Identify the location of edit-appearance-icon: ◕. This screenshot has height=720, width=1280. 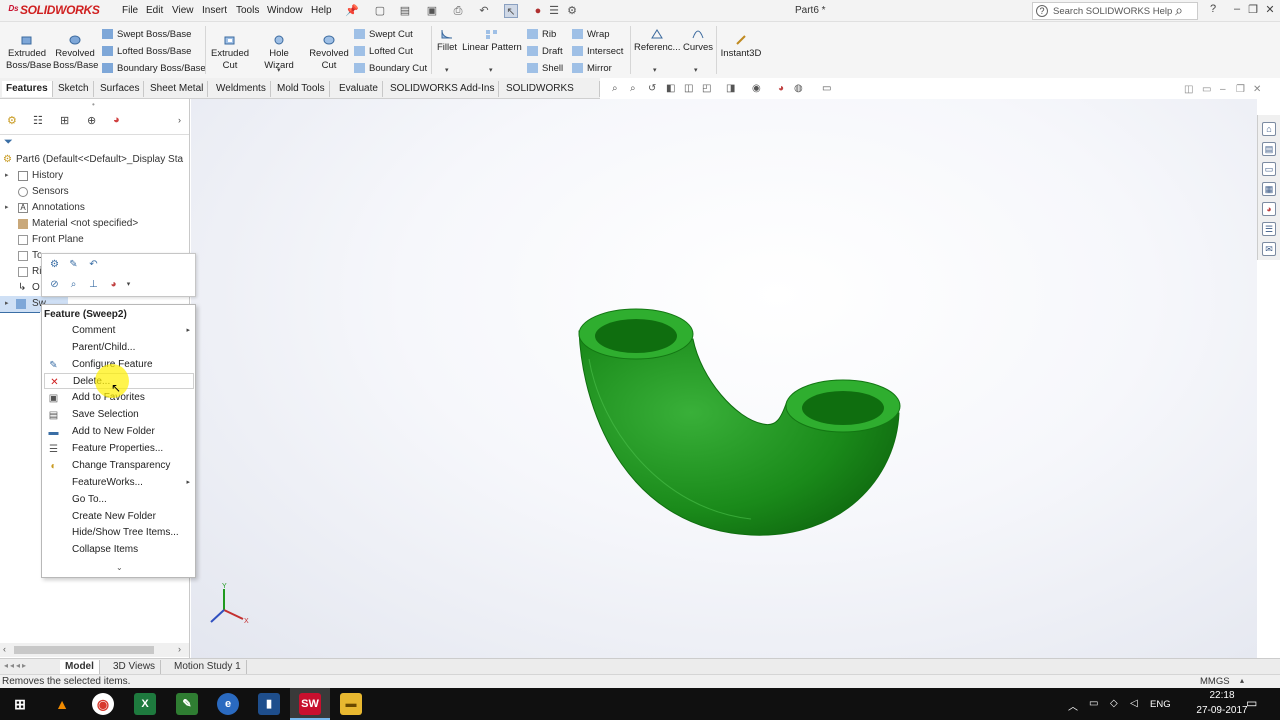
(781, 88).